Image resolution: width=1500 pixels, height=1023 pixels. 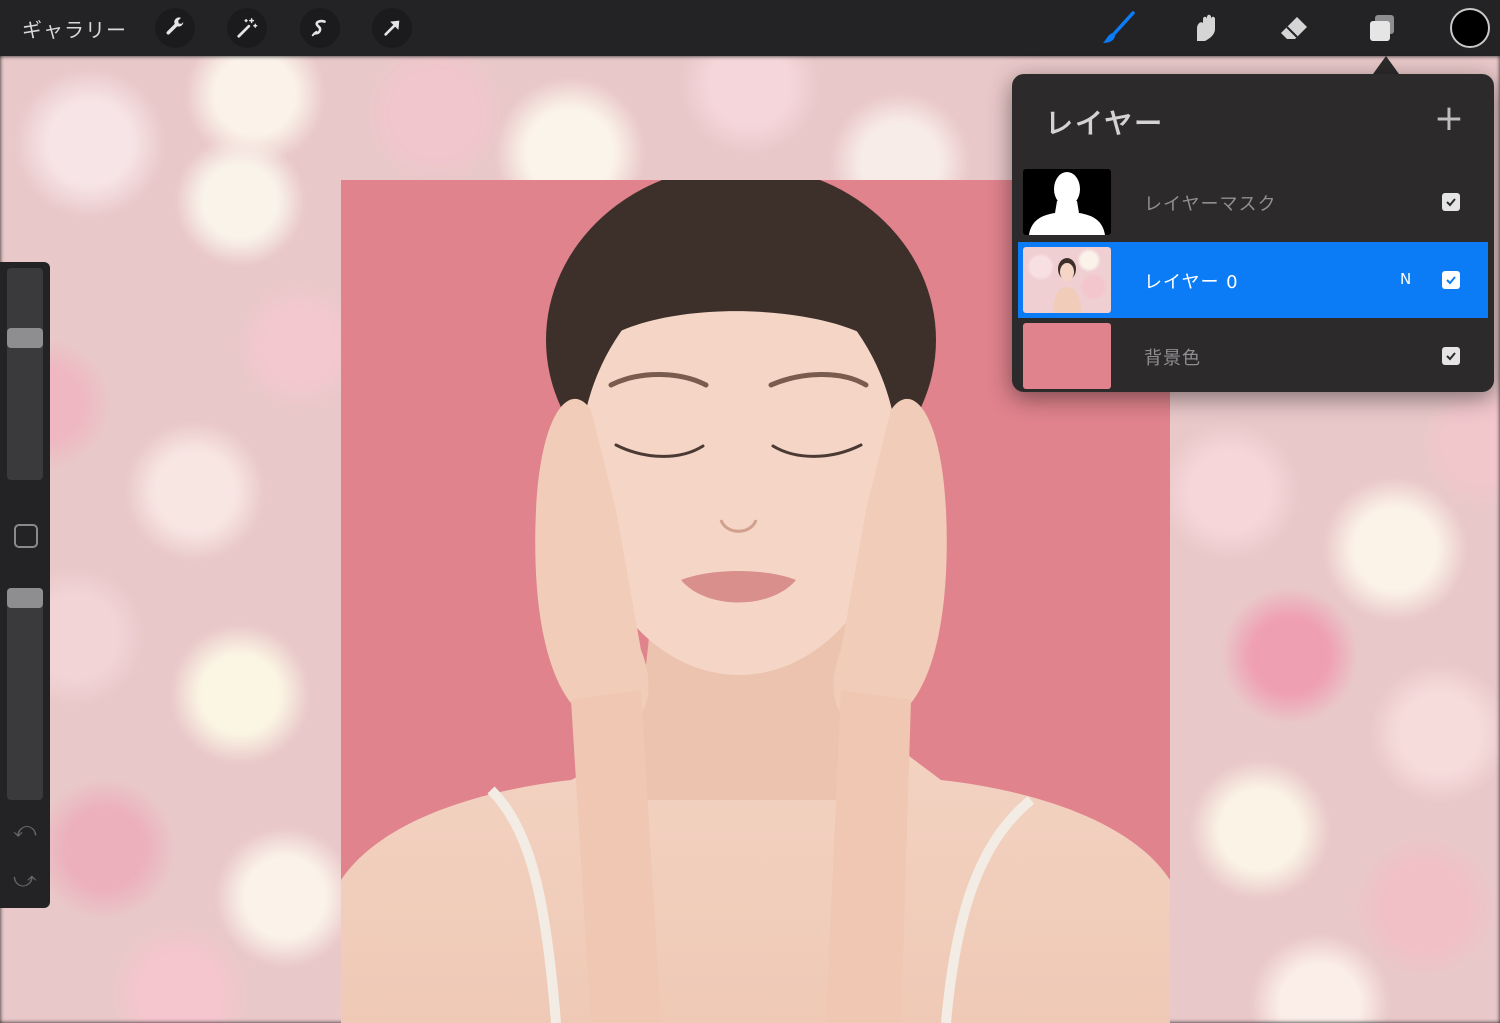 I want to click on adjustments-button, so click(x=247, y=28).